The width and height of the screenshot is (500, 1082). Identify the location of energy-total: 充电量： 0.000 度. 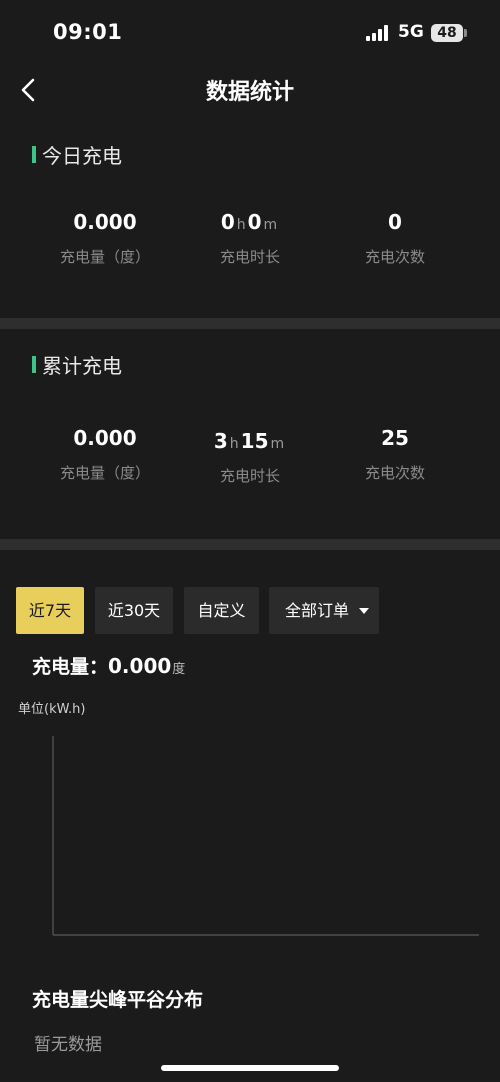
(108, 666).